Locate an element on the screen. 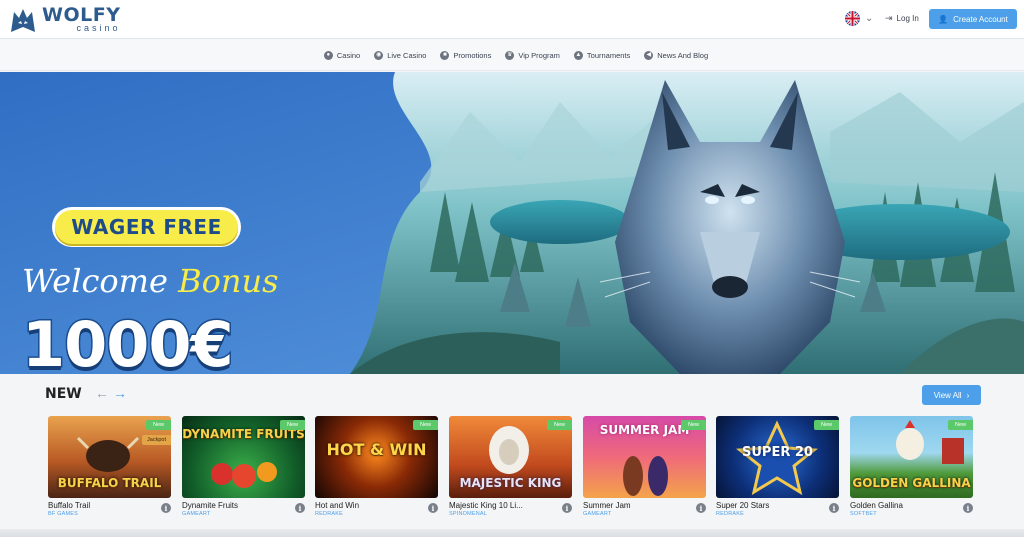 Image resolution: width=1024 pixels, height=537 pixels. carousel-next-arrow-icon: → is located at coordinates (120, 393).